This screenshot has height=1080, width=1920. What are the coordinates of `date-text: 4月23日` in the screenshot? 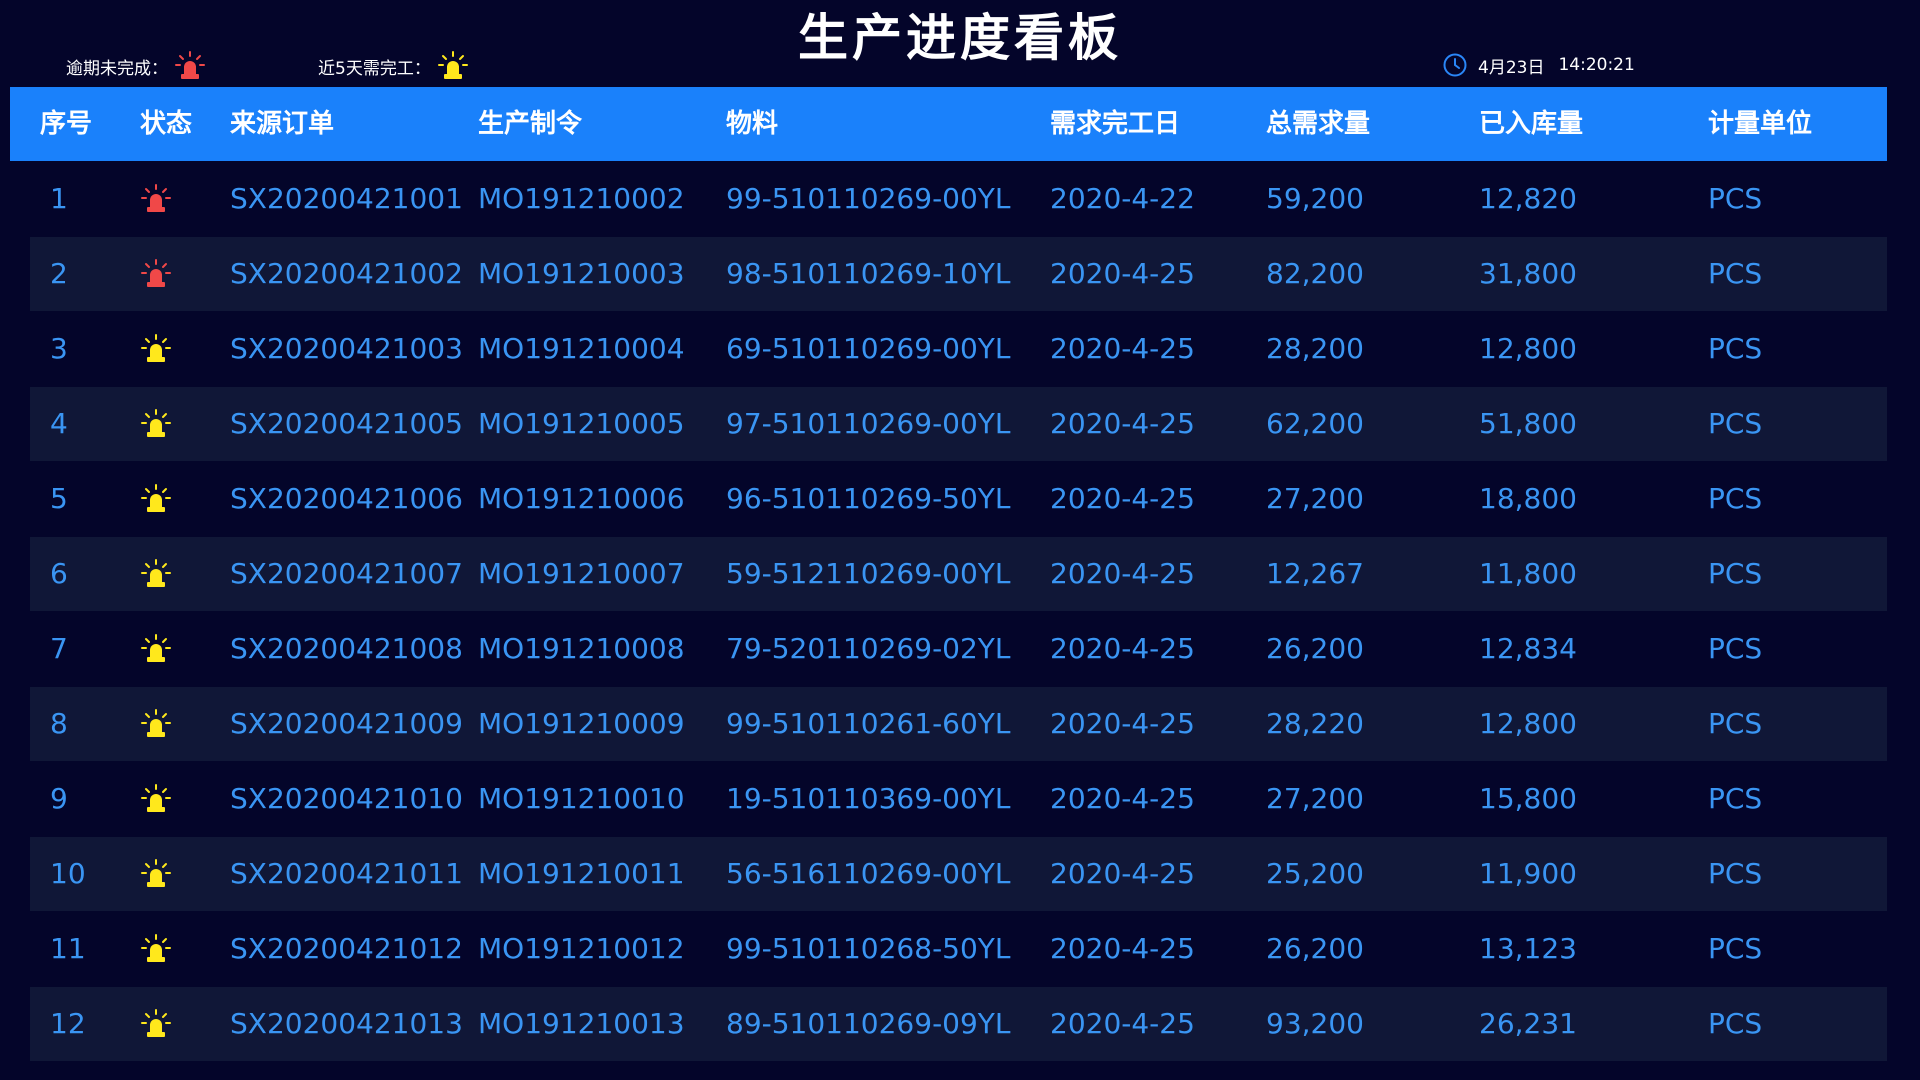 It's located at (1511, 67).